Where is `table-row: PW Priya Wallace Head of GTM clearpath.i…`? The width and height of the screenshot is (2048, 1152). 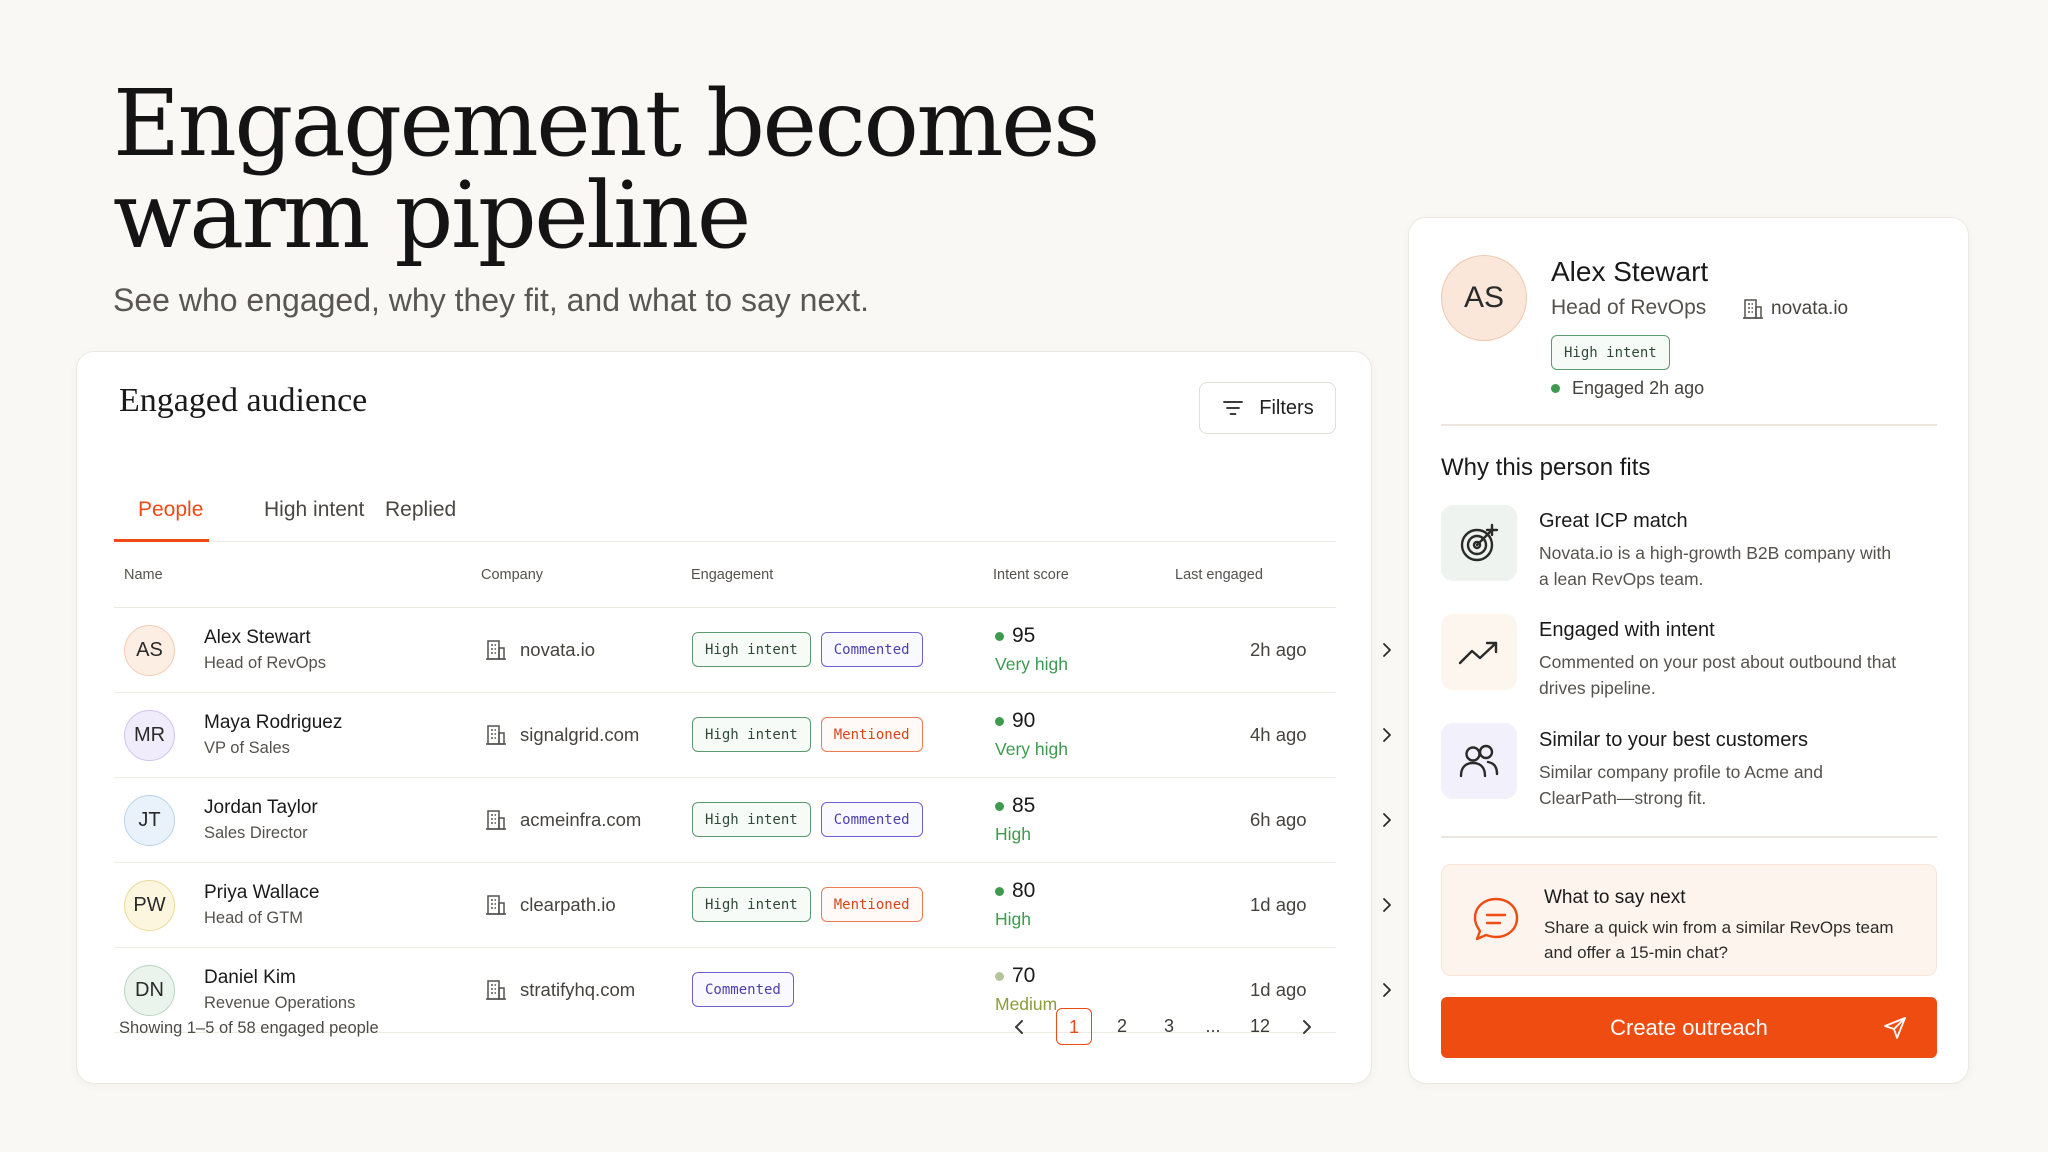
table-row: PW Priya Wallace Head of GTM clearpath.i… is located at coordinates (752, 905).